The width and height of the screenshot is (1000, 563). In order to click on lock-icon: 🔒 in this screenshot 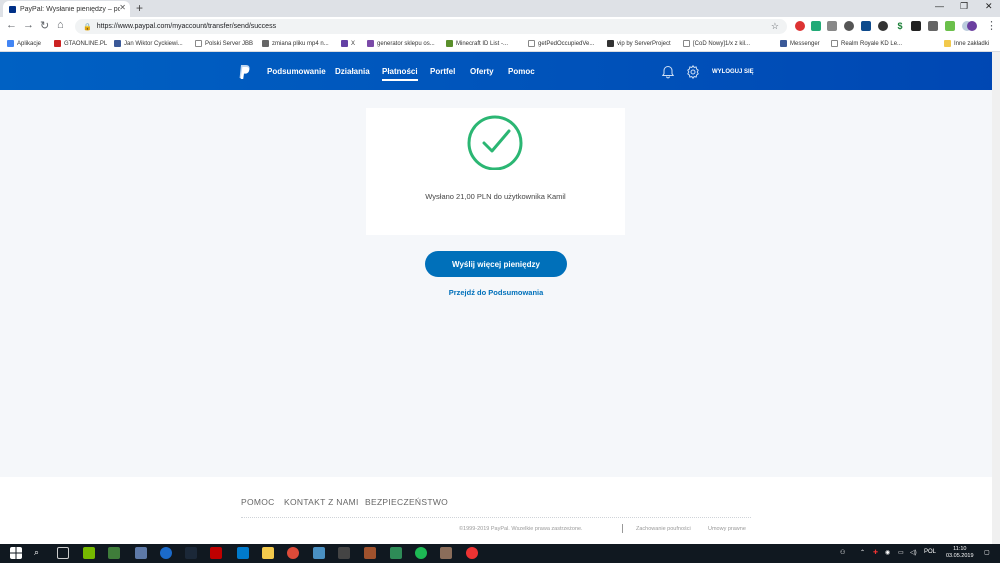, I will do `click(87, 27)`.